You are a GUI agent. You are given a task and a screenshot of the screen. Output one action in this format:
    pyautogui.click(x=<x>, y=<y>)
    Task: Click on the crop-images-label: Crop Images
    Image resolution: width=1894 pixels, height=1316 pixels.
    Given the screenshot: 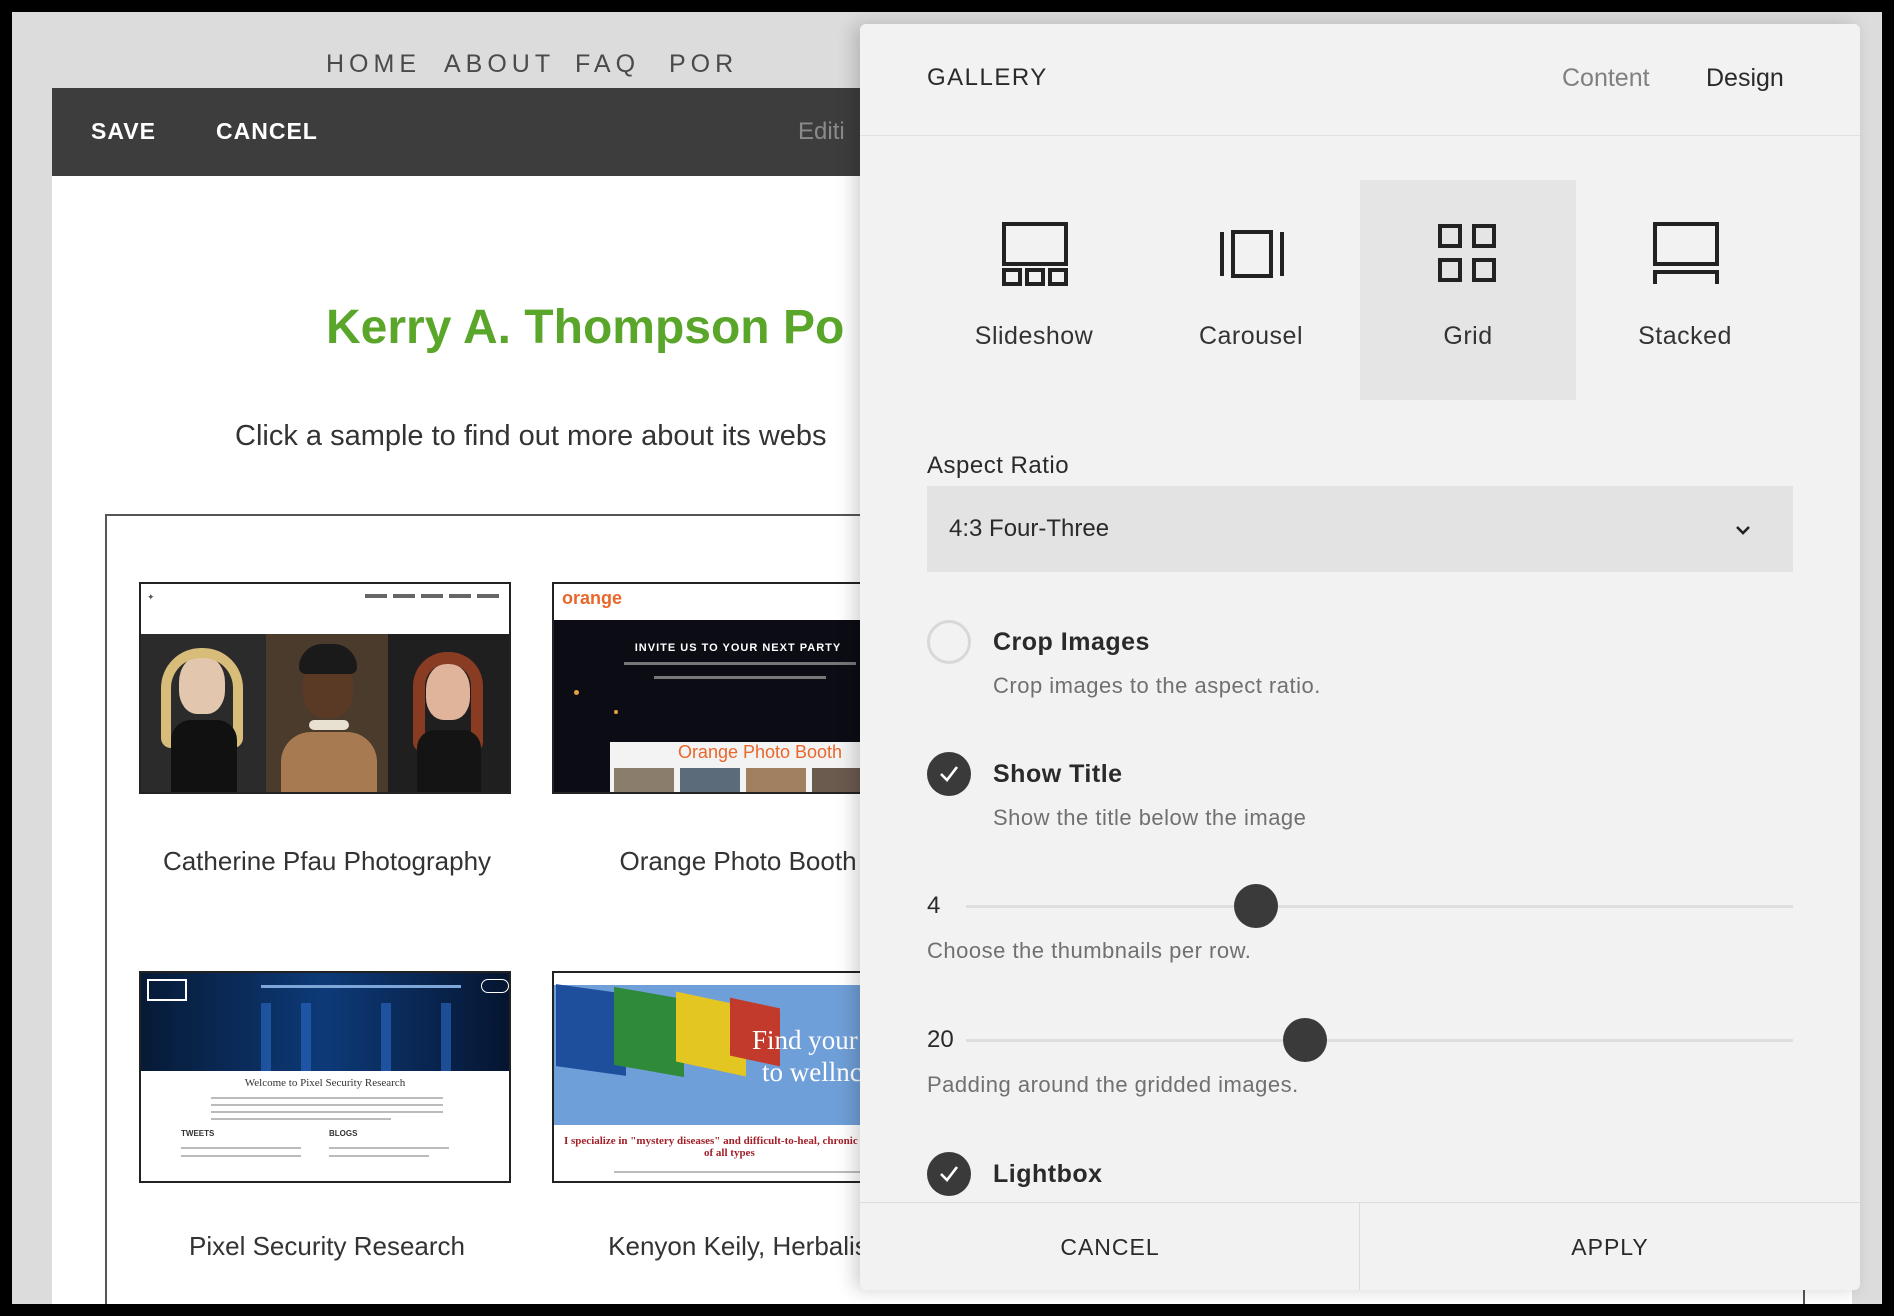 What is the action you would take?
    pyautogui.click(x=1071, y=642)
    